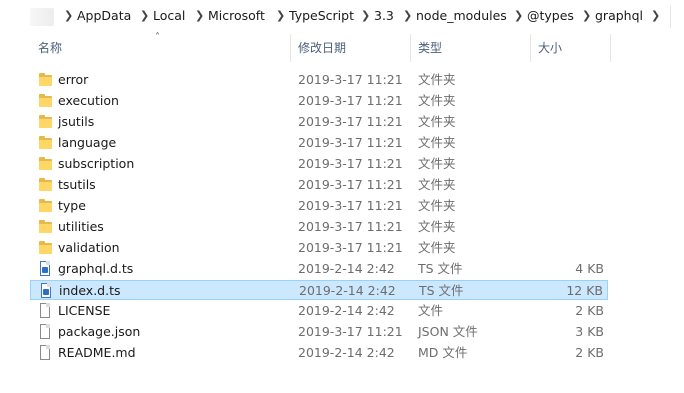  Describe the element at coordinates (73, 79) in the screenshot. I see `file-name: error` at that location.